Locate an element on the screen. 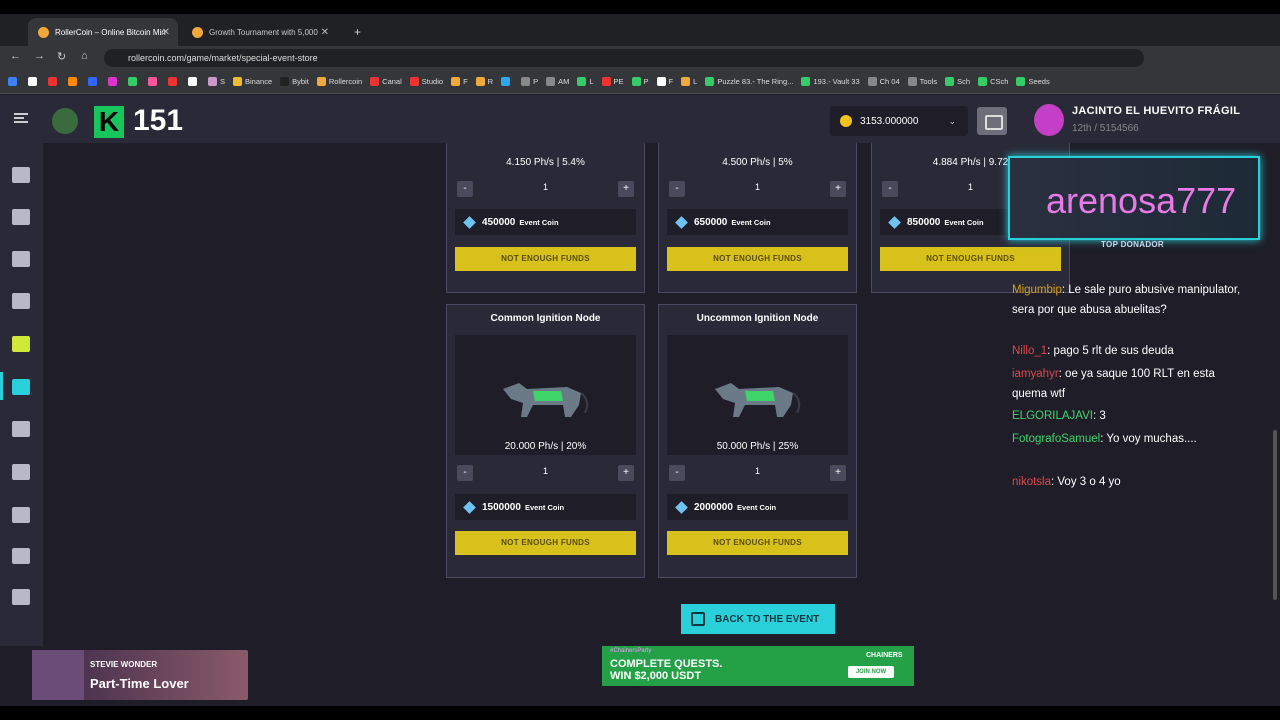  leaderboard-icon is located at coordinates (21, 556).